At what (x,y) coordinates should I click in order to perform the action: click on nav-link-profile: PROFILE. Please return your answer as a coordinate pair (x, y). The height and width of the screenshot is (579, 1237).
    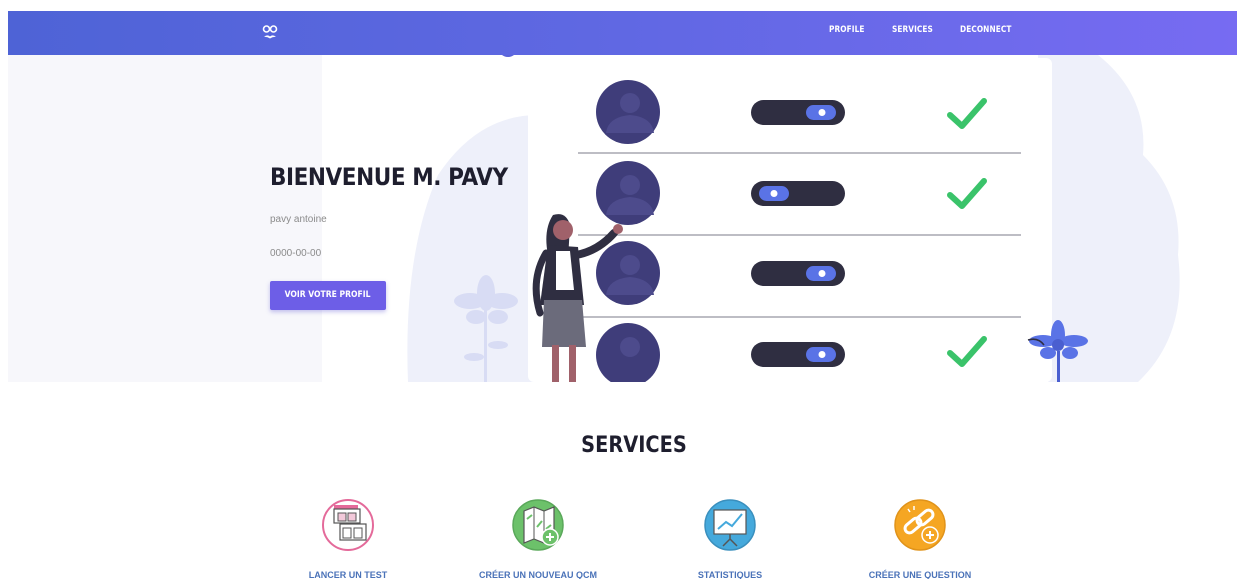
    Looking at the image, I should click on (846, 30).